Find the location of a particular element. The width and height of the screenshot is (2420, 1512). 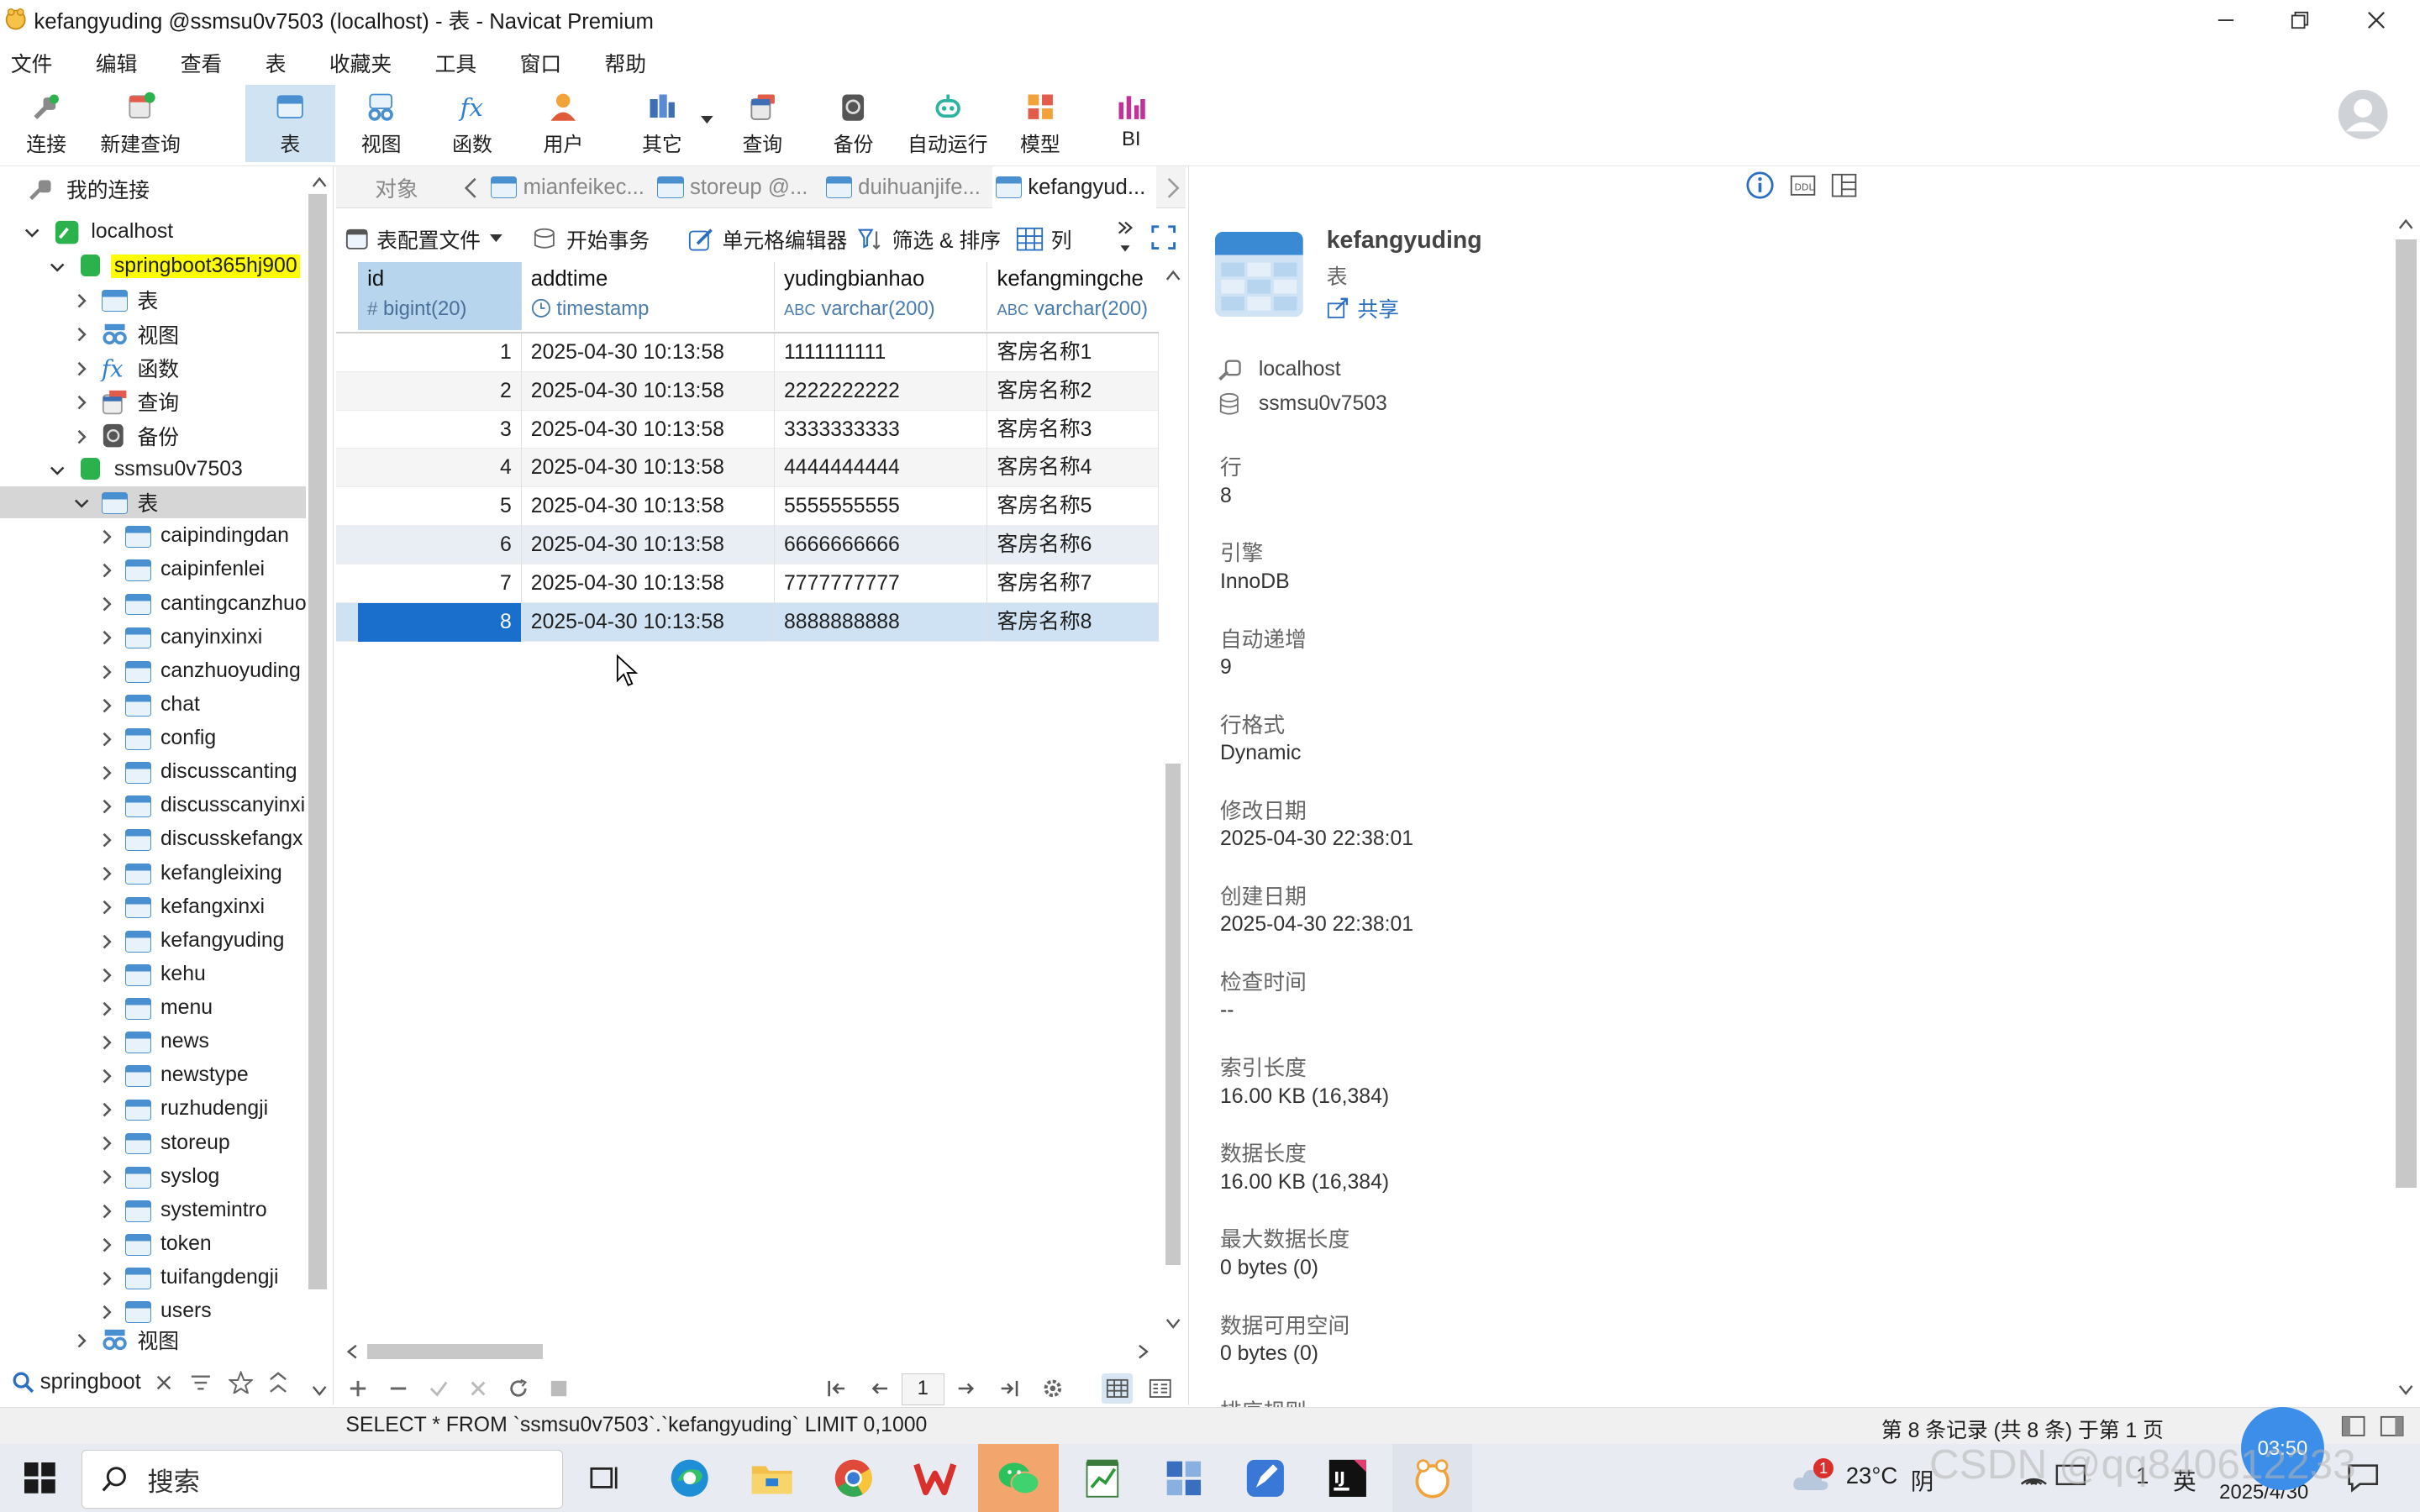

tree-db1-views: 视图 is located at coordinates (153, 334).